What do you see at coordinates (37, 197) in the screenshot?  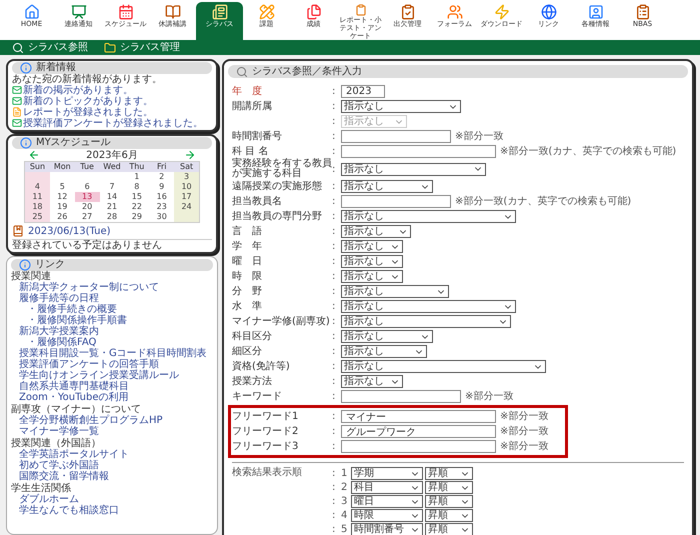 I see `calendar-day: 11` at bounding box center [37, 197].